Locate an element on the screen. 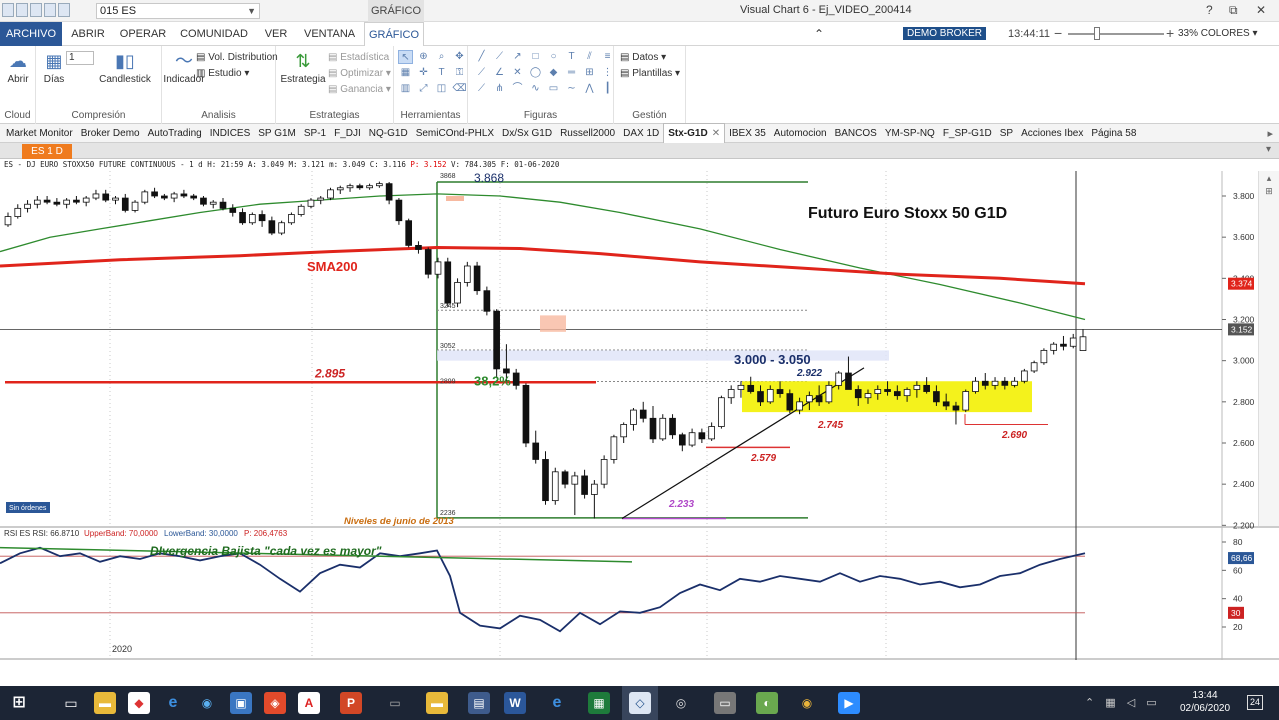 The width and height of the screenshot is (1279, 720). help-icon: ? is located at coordinates (1209, 10).